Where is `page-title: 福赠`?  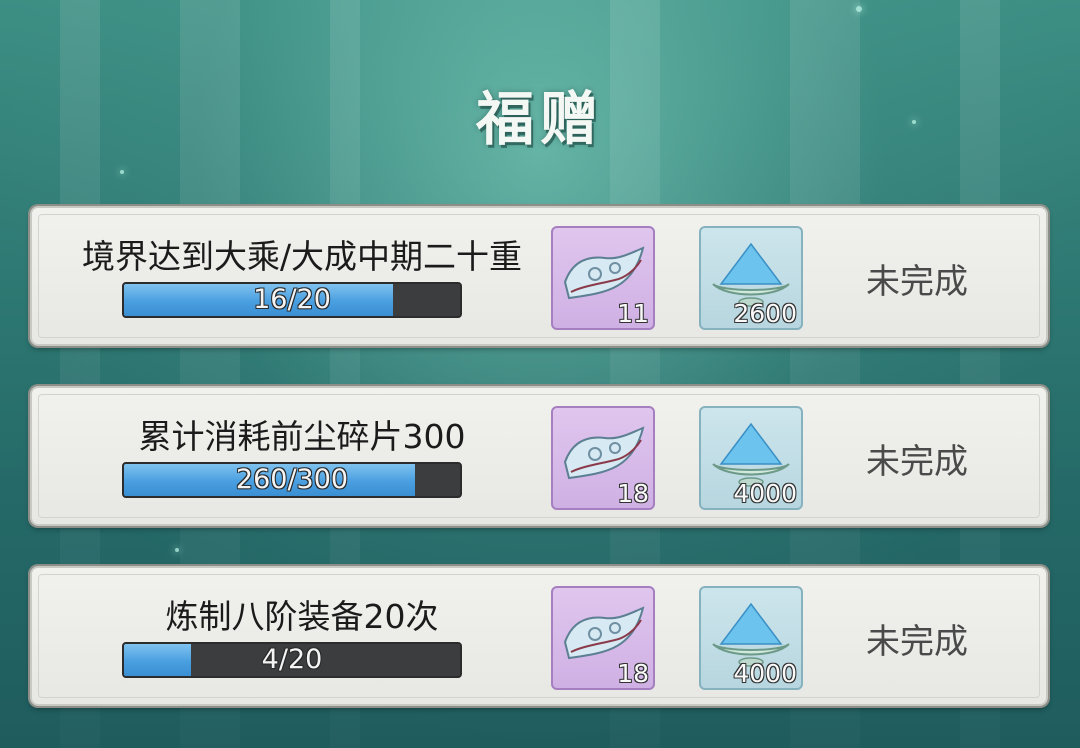
page-title: 福赠 is located at coordinates (539, 119).